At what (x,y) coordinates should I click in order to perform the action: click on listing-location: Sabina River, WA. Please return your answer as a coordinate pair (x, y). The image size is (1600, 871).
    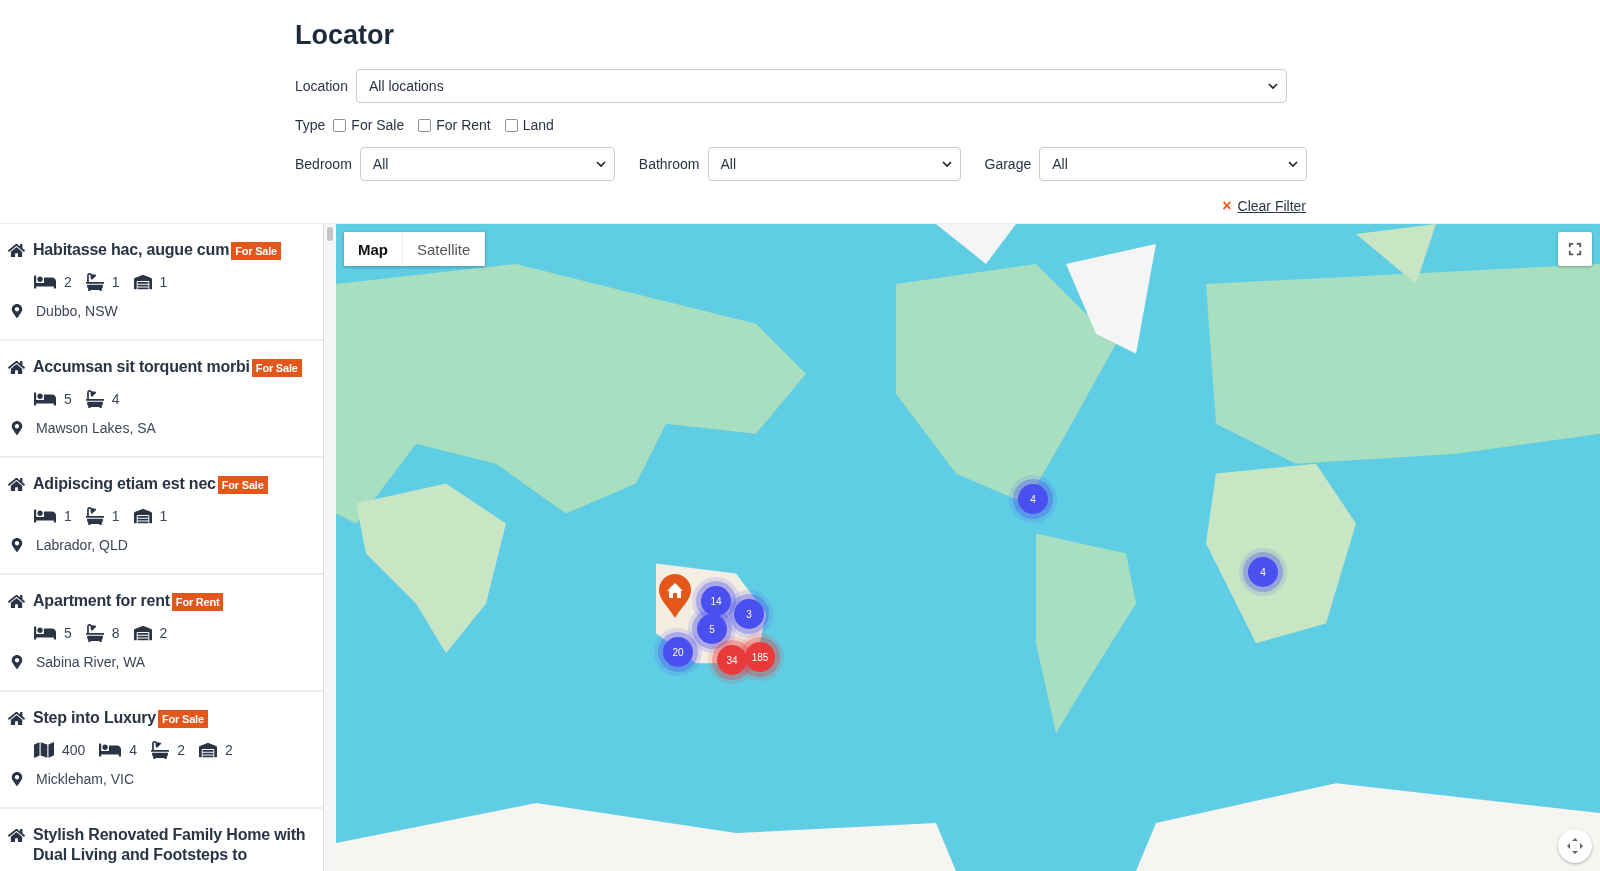
    Looking at the image, I should click on (91, 662).